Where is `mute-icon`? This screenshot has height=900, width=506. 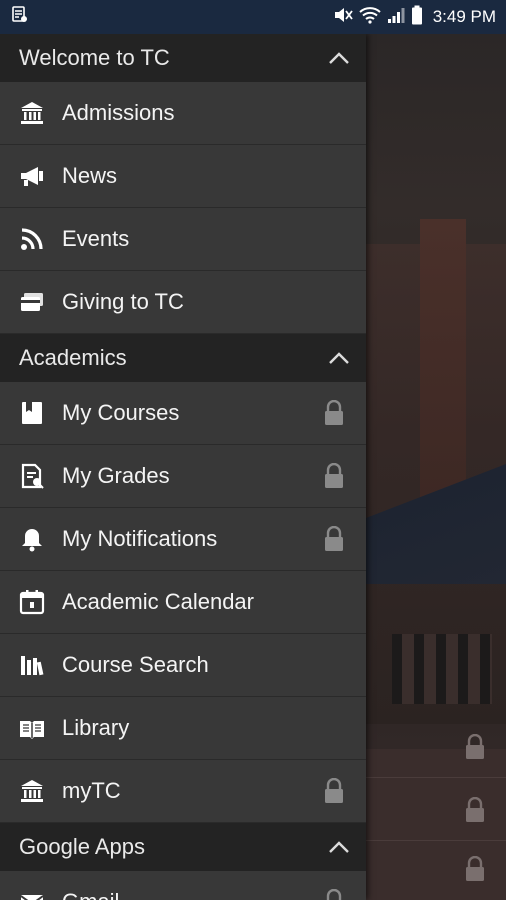 mute-icon is located at coordinates (343, 17).